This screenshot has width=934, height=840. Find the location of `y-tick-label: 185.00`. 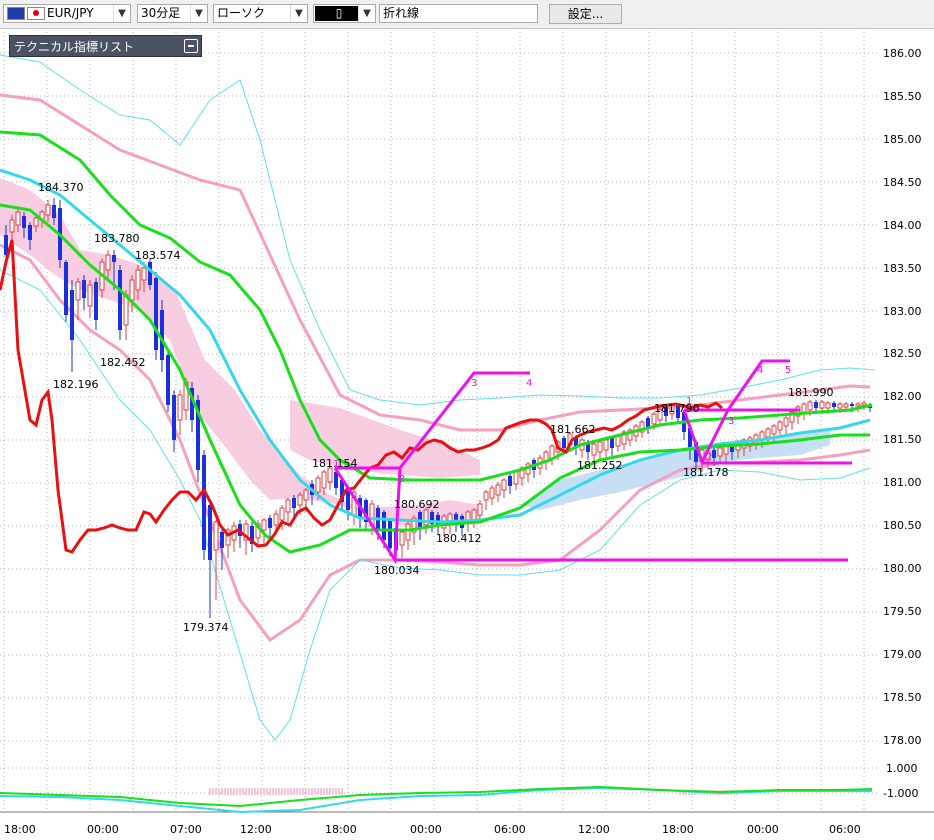

y-tick-label: 185.00 is located at coordinates (902, 139).